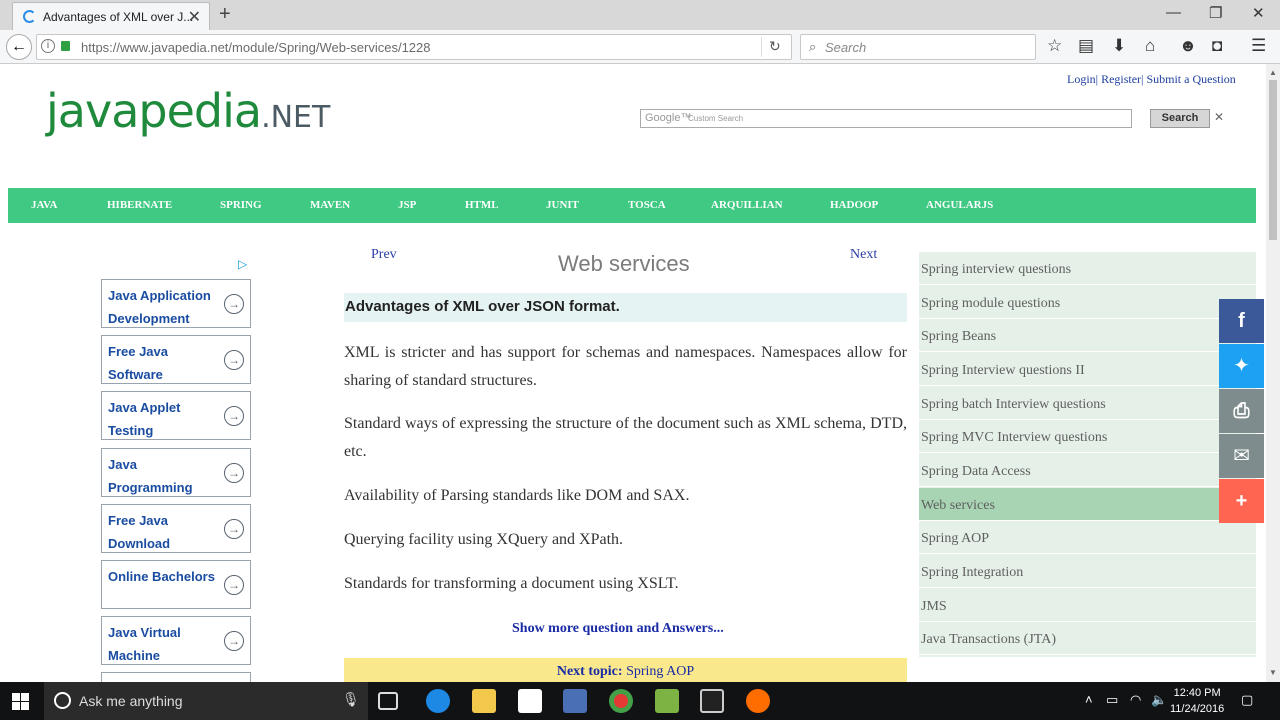  Describe the element at coordinates (621, 701) in the screenshot. I see `chrome-icon` at that location.